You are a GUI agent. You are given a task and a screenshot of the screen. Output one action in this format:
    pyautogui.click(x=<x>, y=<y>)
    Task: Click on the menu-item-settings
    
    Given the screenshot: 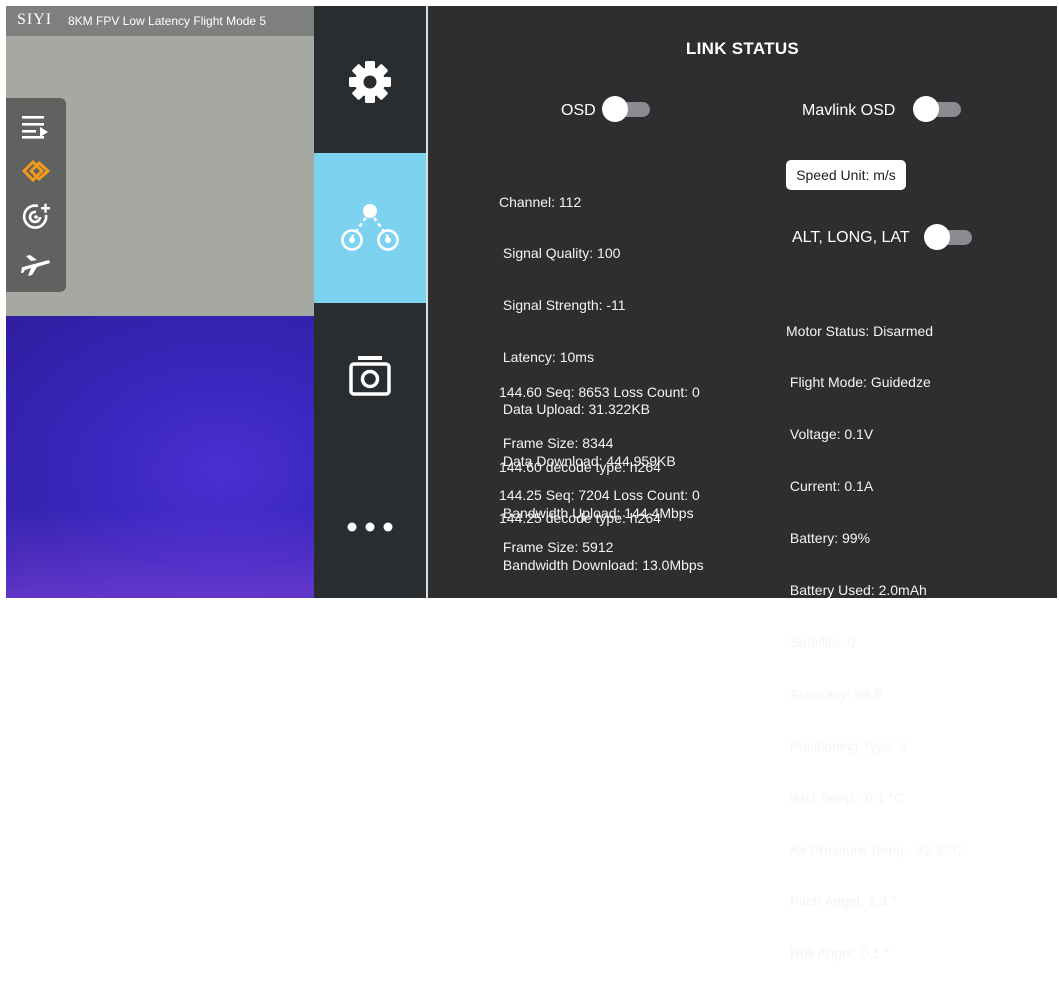 What is the action you would take?
    pyautogui.click(x=370, y=79)
    